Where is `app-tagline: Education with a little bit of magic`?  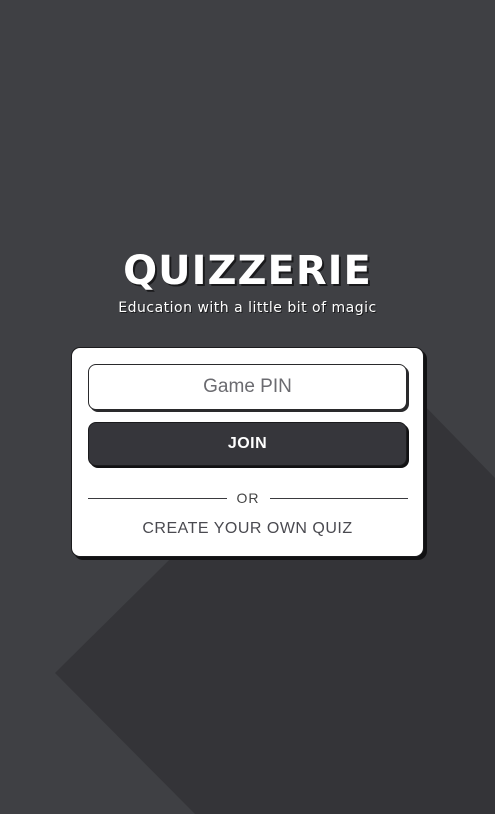
app-tagline: Education with a little bit of magic is located at coordinates (247, 308).